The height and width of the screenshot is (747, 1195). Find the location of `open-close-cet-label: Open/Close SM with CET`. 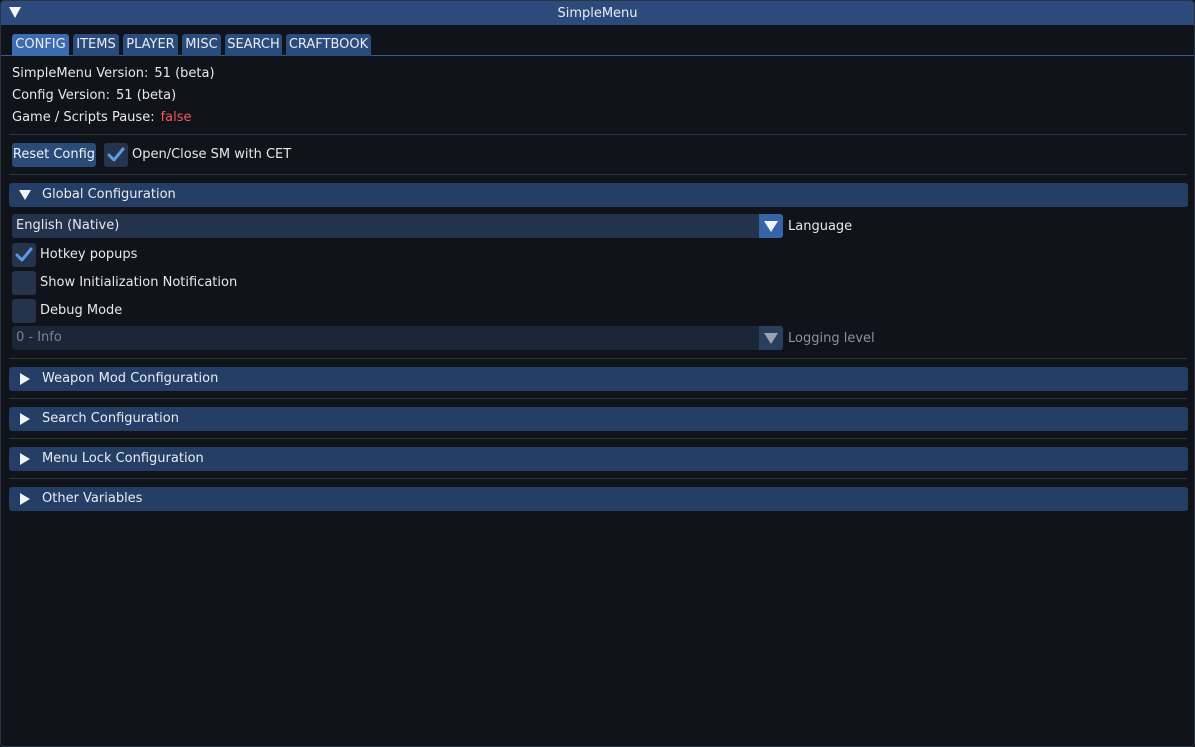

open-close-cet-label: Open/Close SM with CET is located at coordinates (212, 154).